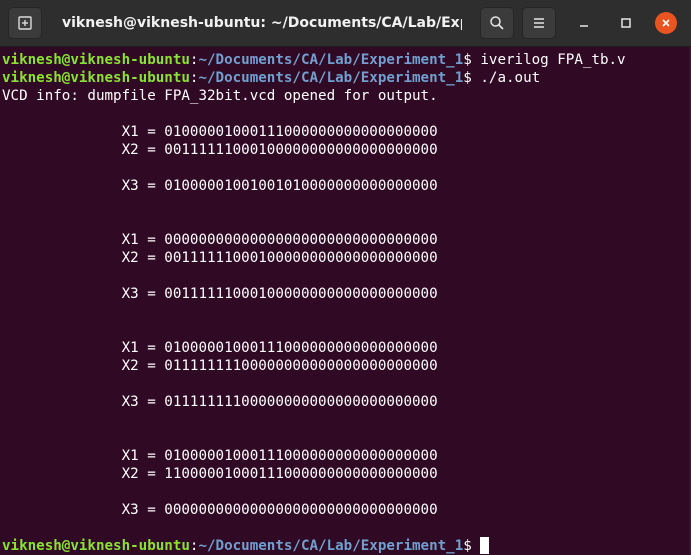 This screenshot has height=555, width=691. What do you see at coordinates (584, 23) in the screenshot?
I see `minimize-button` at bounding box center [584, 23].